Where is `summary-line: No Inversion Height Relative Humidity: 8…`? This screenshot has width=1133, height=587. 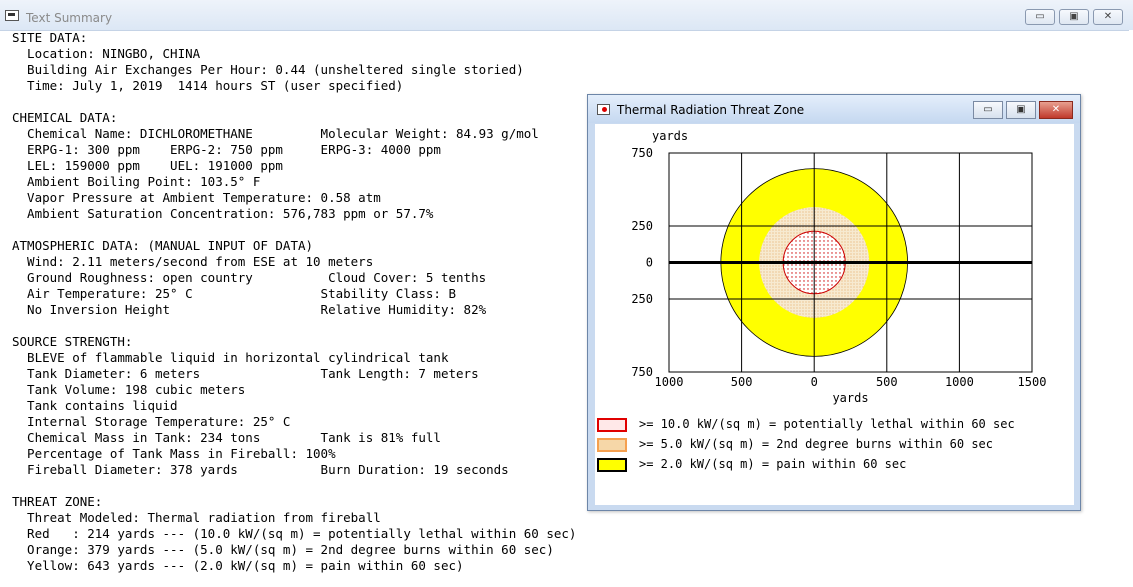
summary-line: No Inversion Height Relative Humidity: 8… is located at coordinates (249, 309).